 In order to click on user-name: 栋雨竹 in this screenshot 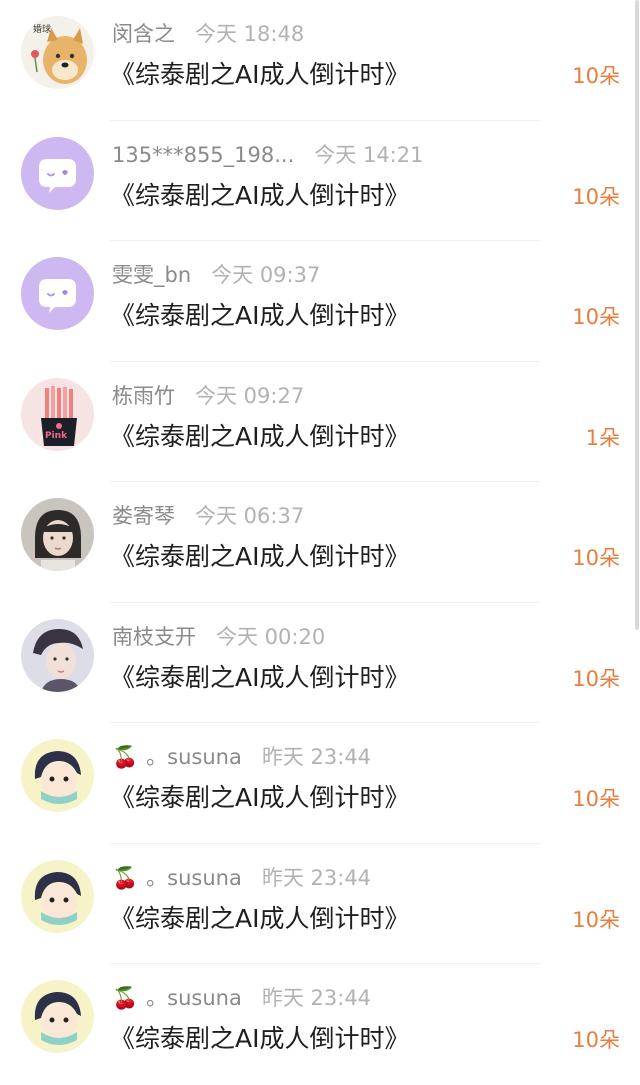, I will do `click(143, 395)`.